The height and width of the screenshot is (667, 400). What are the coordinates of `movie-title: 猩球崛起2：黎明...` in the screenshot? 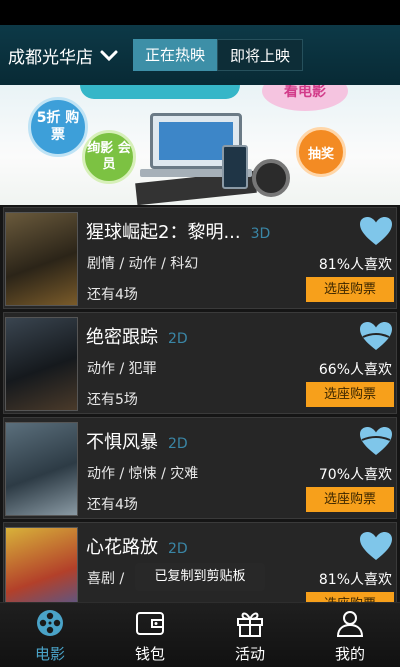 It's located at (163, 232).